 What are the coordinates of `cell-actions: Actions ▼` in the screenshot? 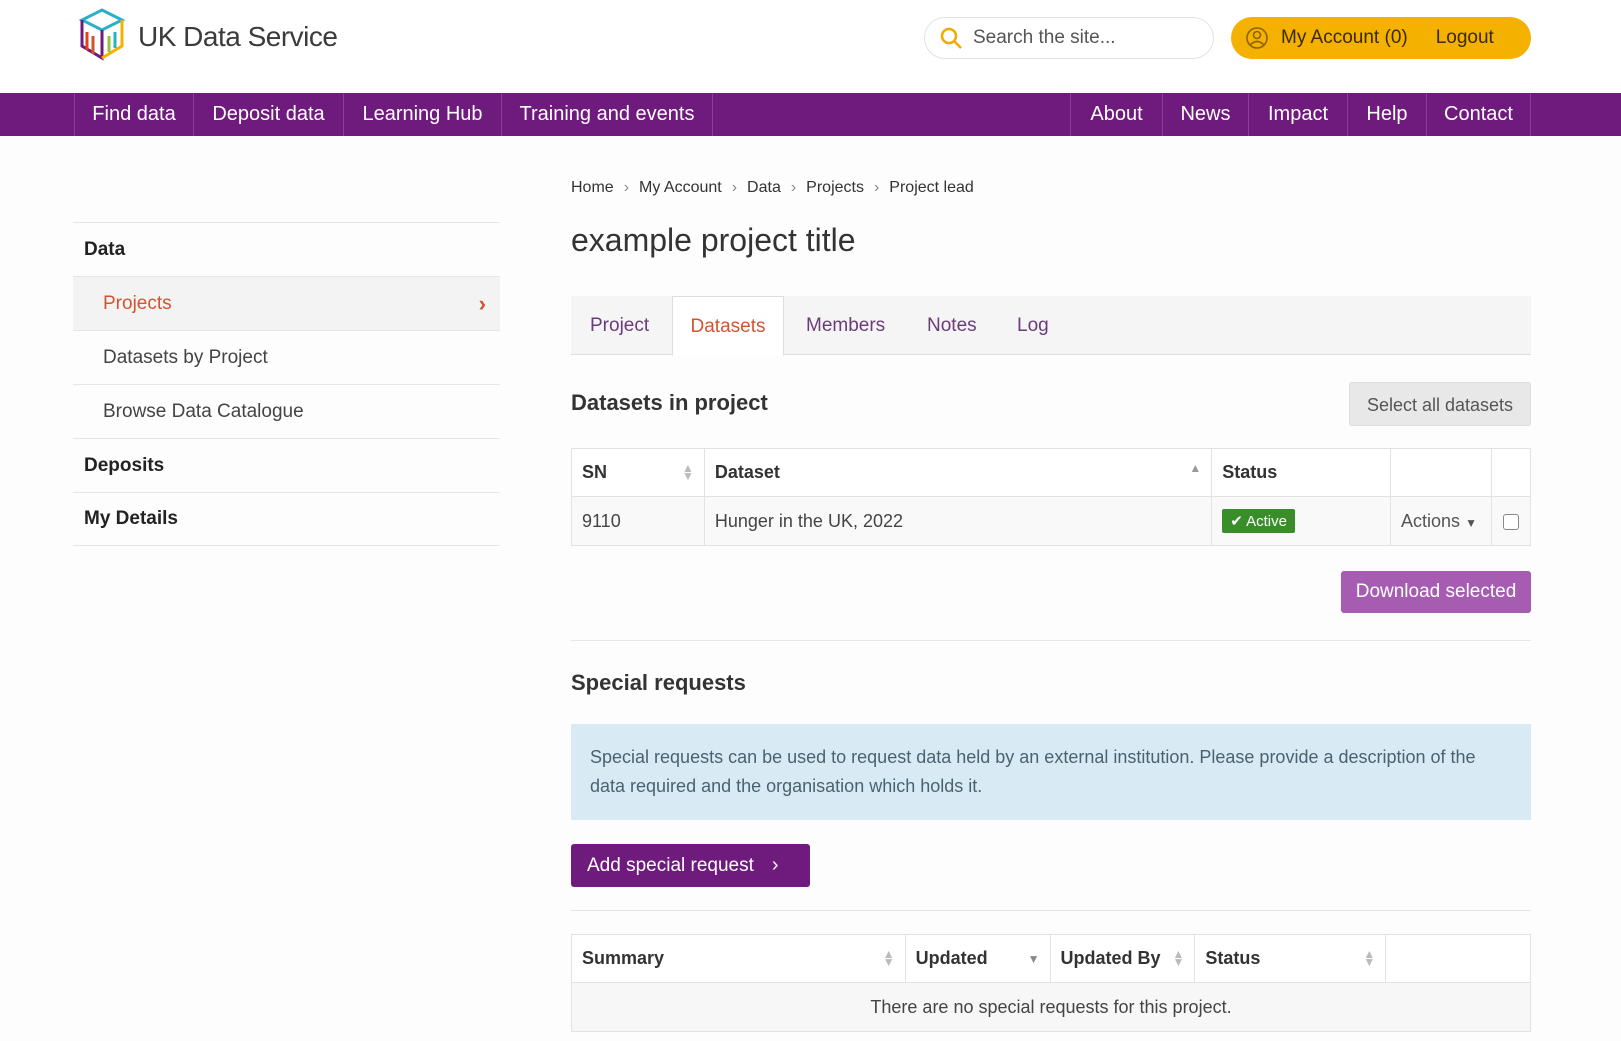 It's located at (1441, 521).